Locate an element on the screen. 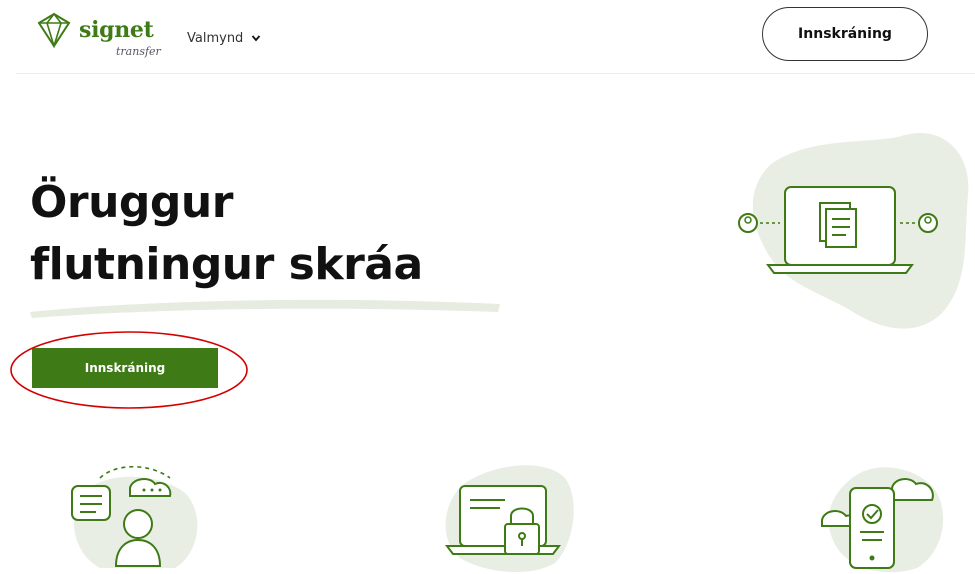 The height and width of the screenshot is (574, 975). chevron-down-icon is located at coordinates (256, 38).